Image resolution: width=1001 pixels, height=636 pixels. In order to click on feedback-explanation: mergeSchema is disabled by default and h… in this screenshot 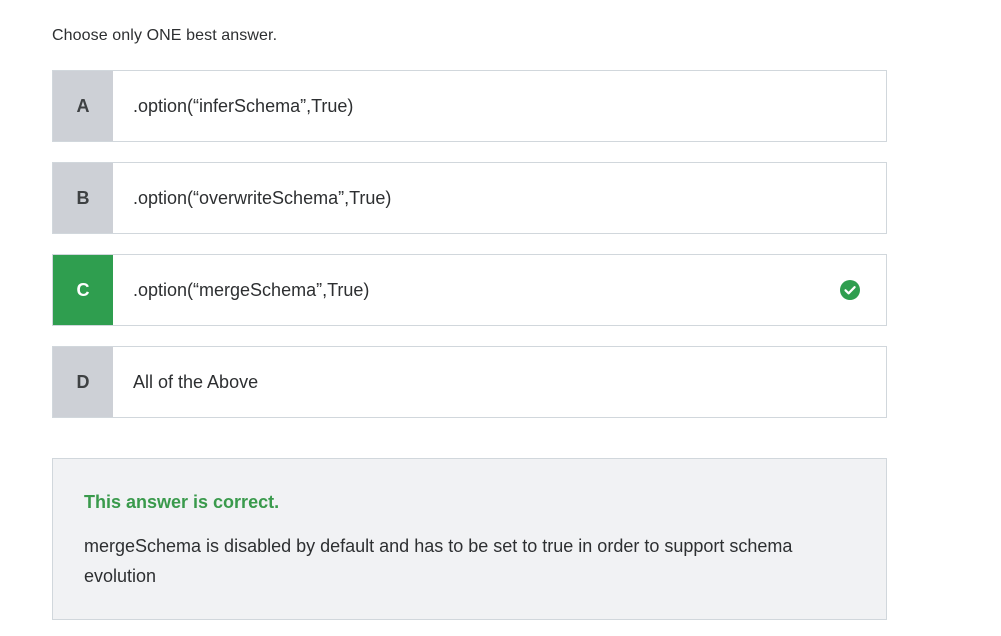, I will do `click(438, 561)`.